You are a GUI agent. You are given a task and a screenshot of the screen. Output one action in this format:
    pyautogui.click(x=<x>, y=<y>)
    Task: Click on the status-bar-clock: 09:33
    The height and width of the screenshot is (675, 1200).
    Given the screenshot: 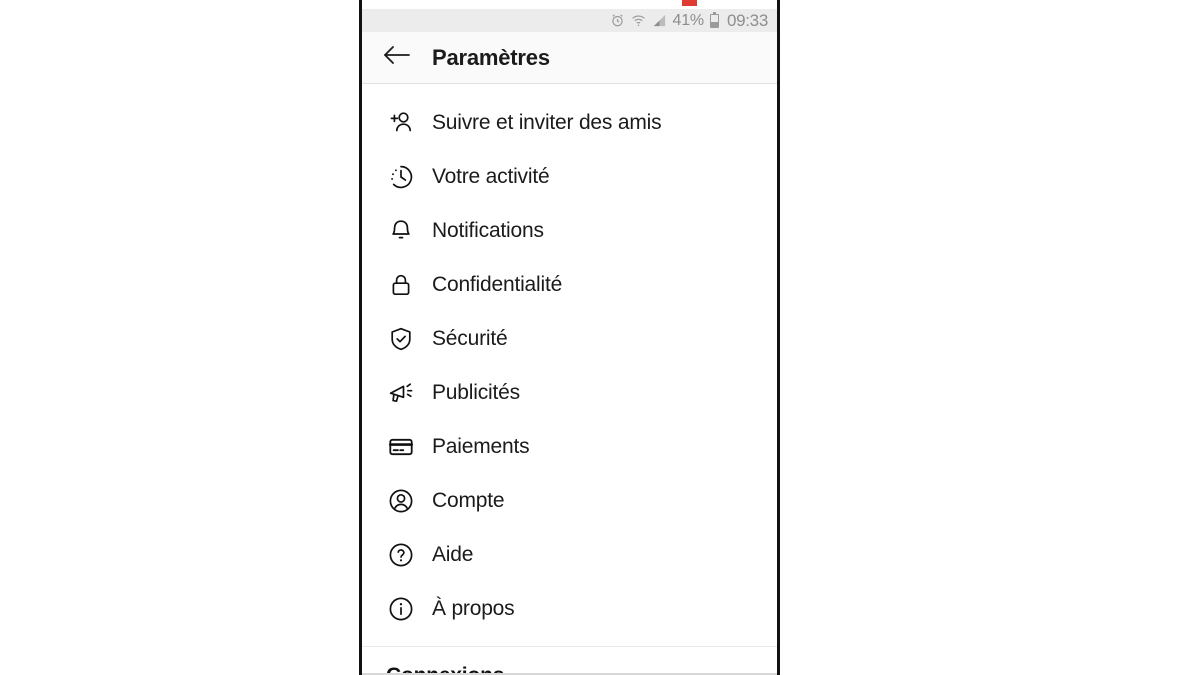 What is the action you would take?
    pyautogui.click(x=747, y=20)
    